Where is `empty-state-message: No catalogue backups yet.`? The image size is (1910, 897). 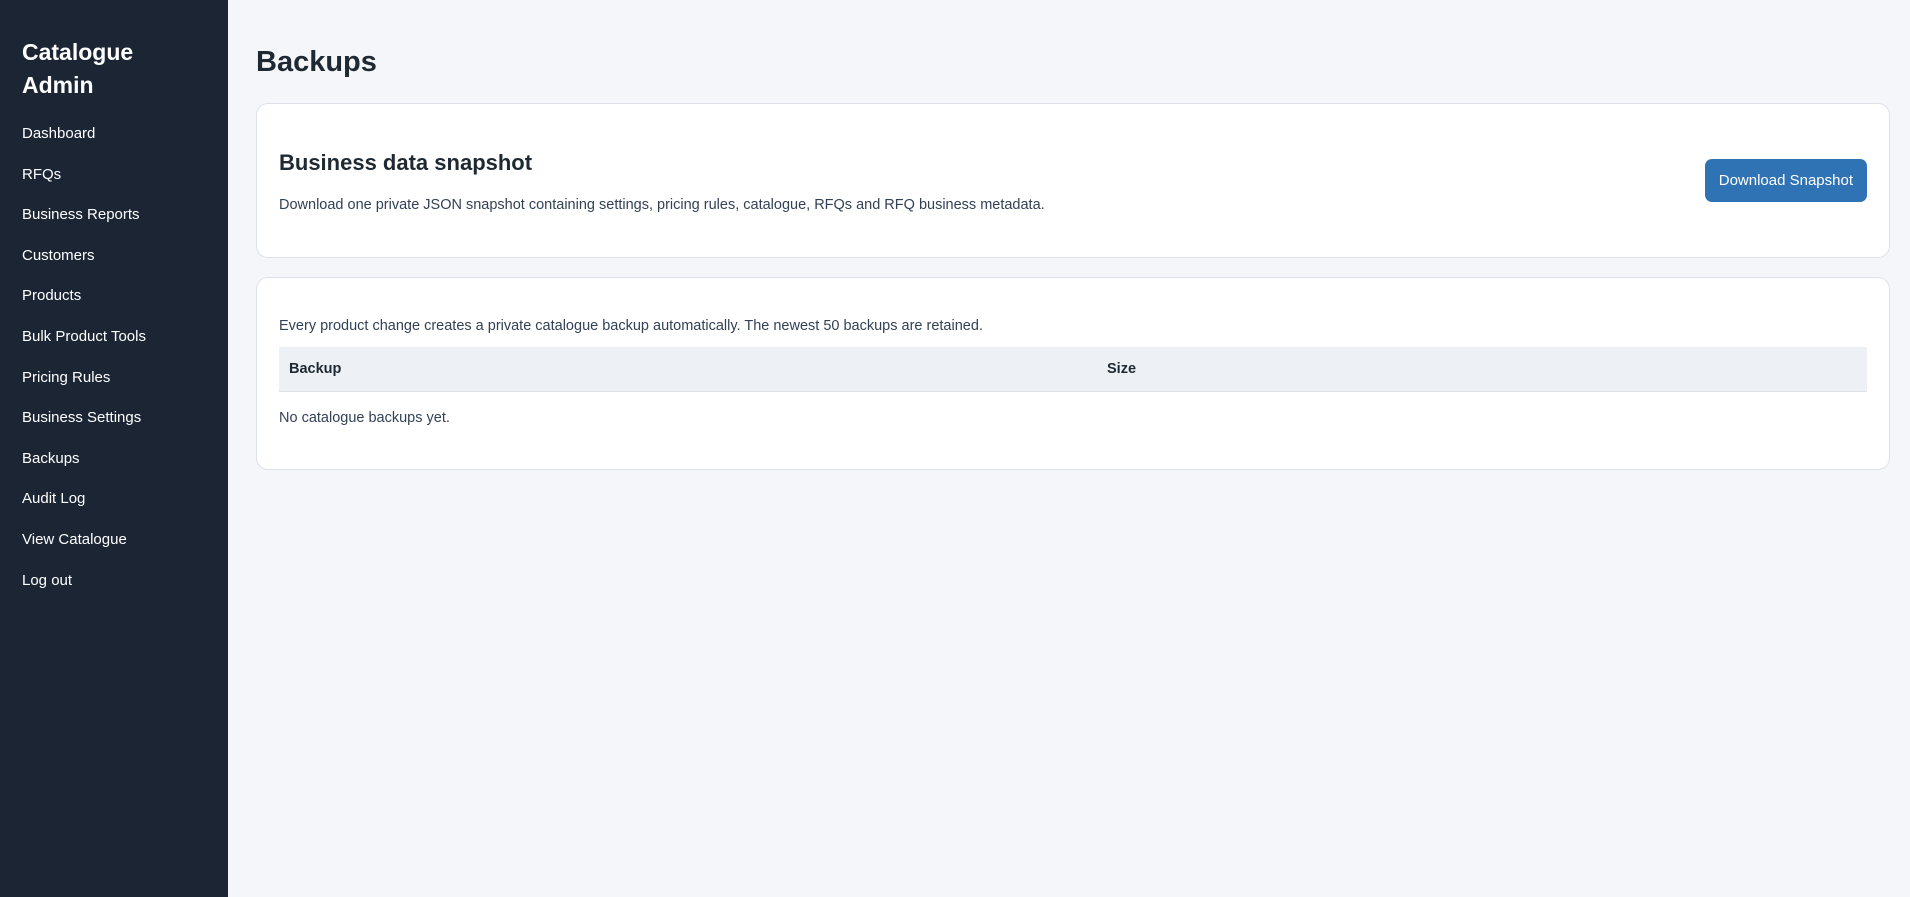
empty-state-message: No catalogue backups yet. is located at coordinates (364, 418).